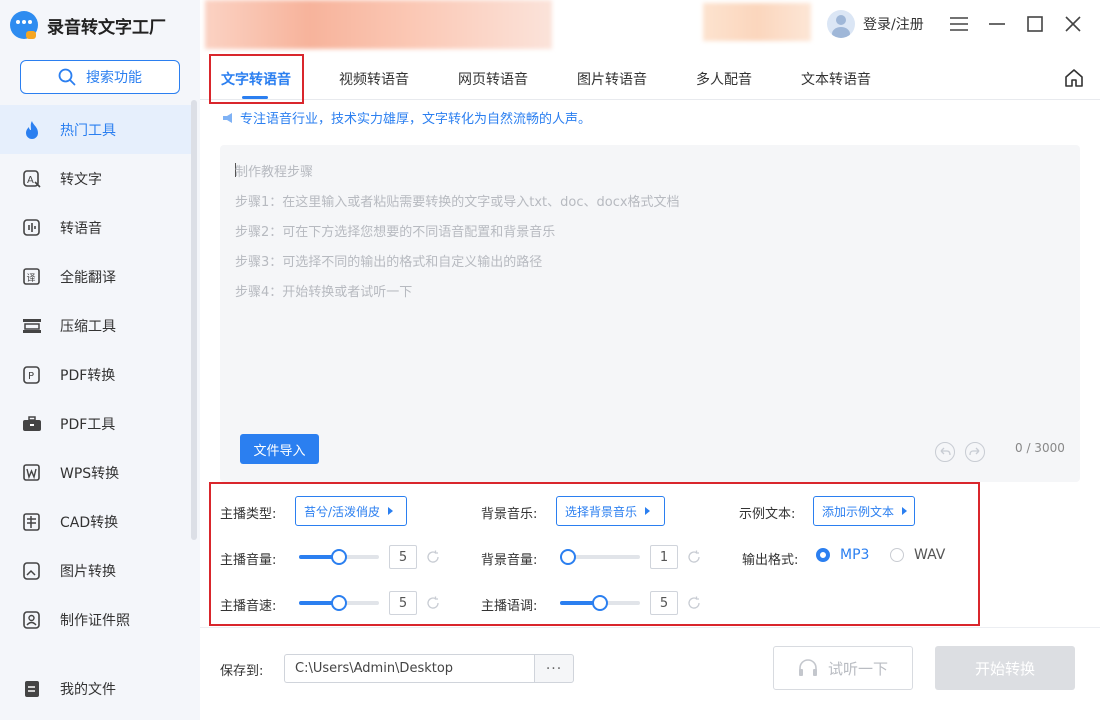 The height and width of the screenshot is (720, 1100). What do you see at coordinates (864, 511) in the screenshot?
I see `sample-text-select: 添加示例文本` at bounding box center [864, 511].